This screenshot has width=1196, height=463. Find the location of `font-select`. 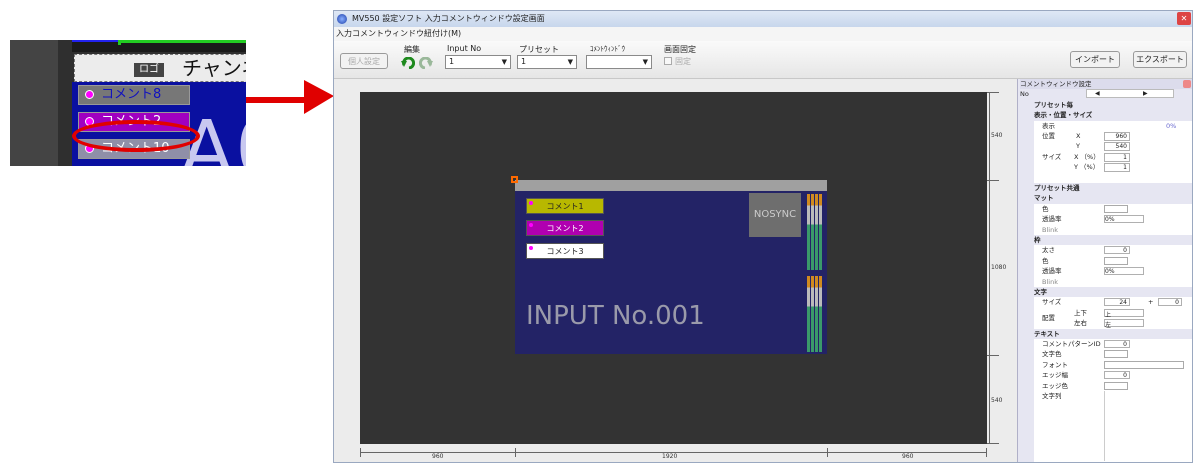

font-select is located at coordinates (1144, 364).